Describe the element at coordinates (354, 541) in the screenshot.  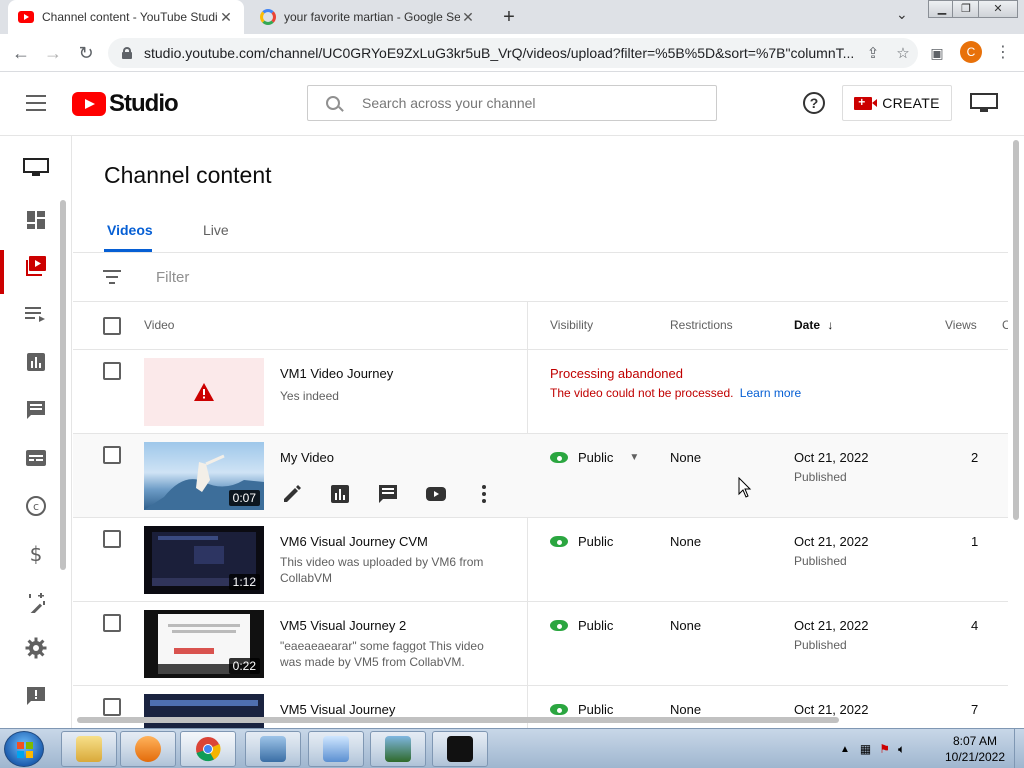
I see `video-title: VM6 Visual Journey CVM` at that location.